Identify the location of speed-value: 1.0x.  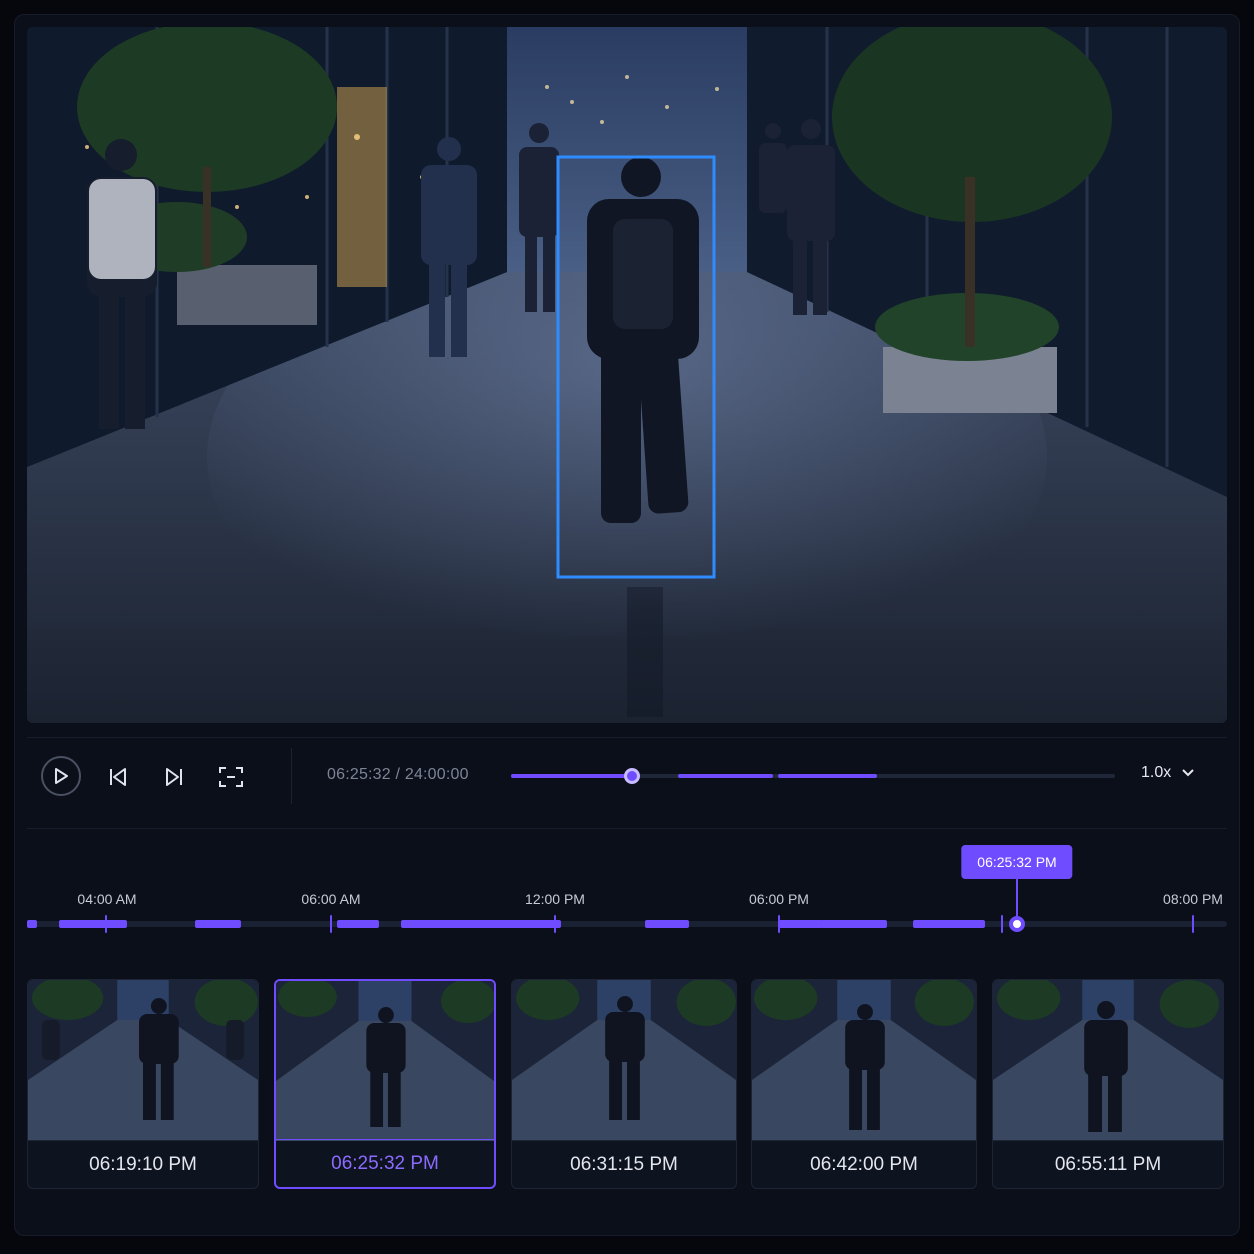
(1156, 772).